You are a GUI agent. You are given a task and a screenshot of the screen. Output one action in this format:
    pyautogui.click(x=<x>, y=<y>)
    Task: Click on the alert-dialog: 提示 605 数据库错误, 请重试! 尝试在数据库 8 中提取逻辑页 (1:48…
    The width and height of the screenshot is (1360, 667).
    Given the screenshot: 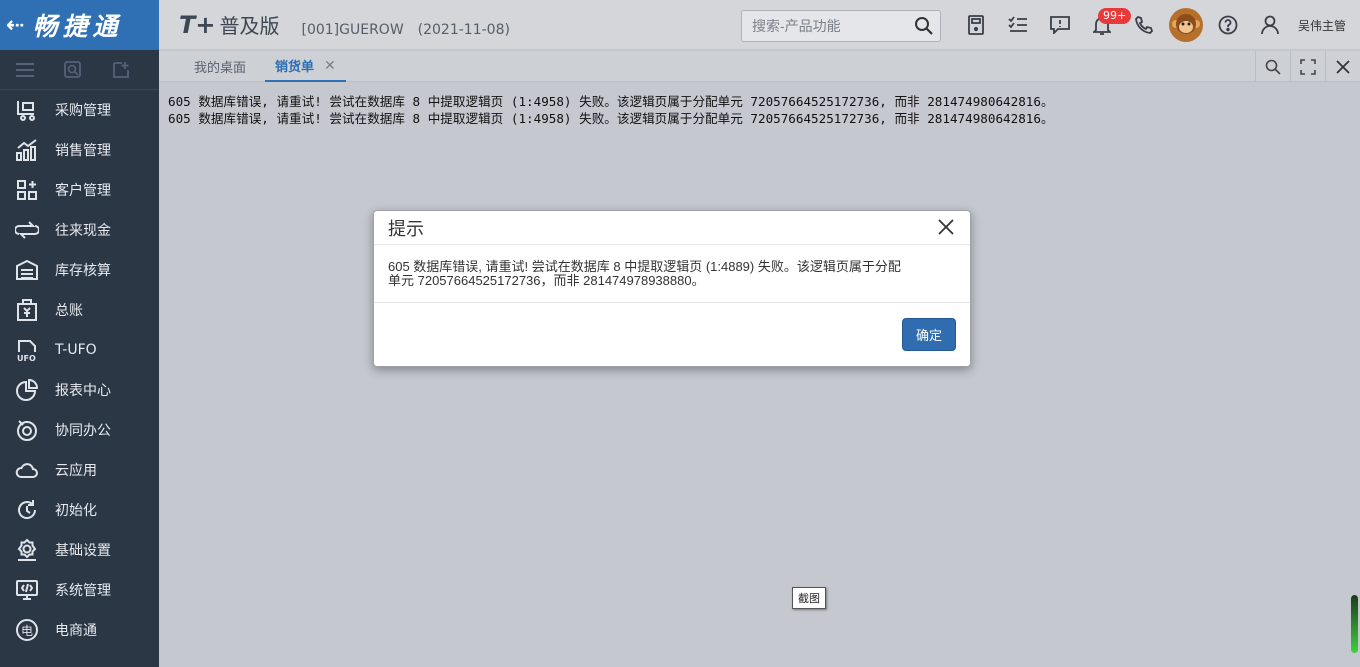 What is the action you would take?
    pyautogui.click(x=672, y=288)
    